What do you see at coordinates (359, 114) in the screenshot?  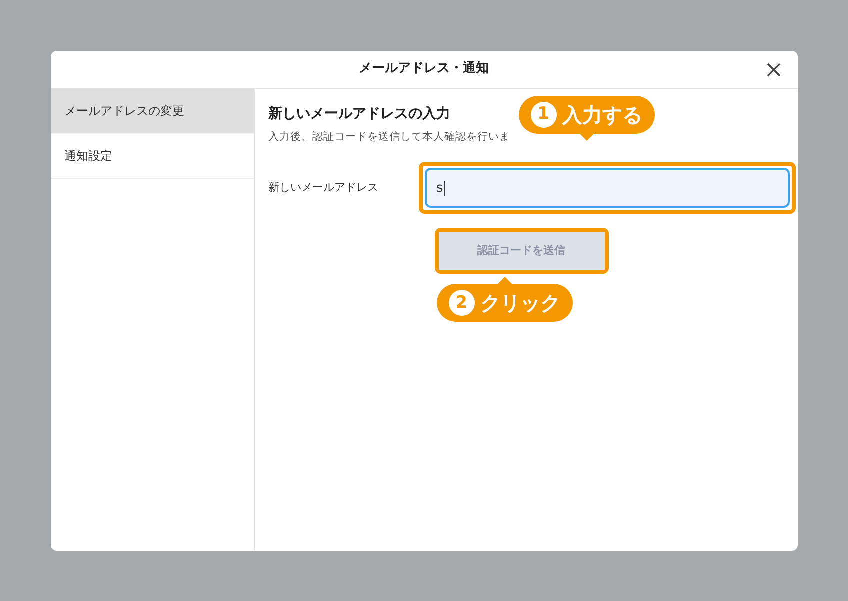 I see `section-title: 新しいメールアドレスの入力` at bounding box center [359, 114].